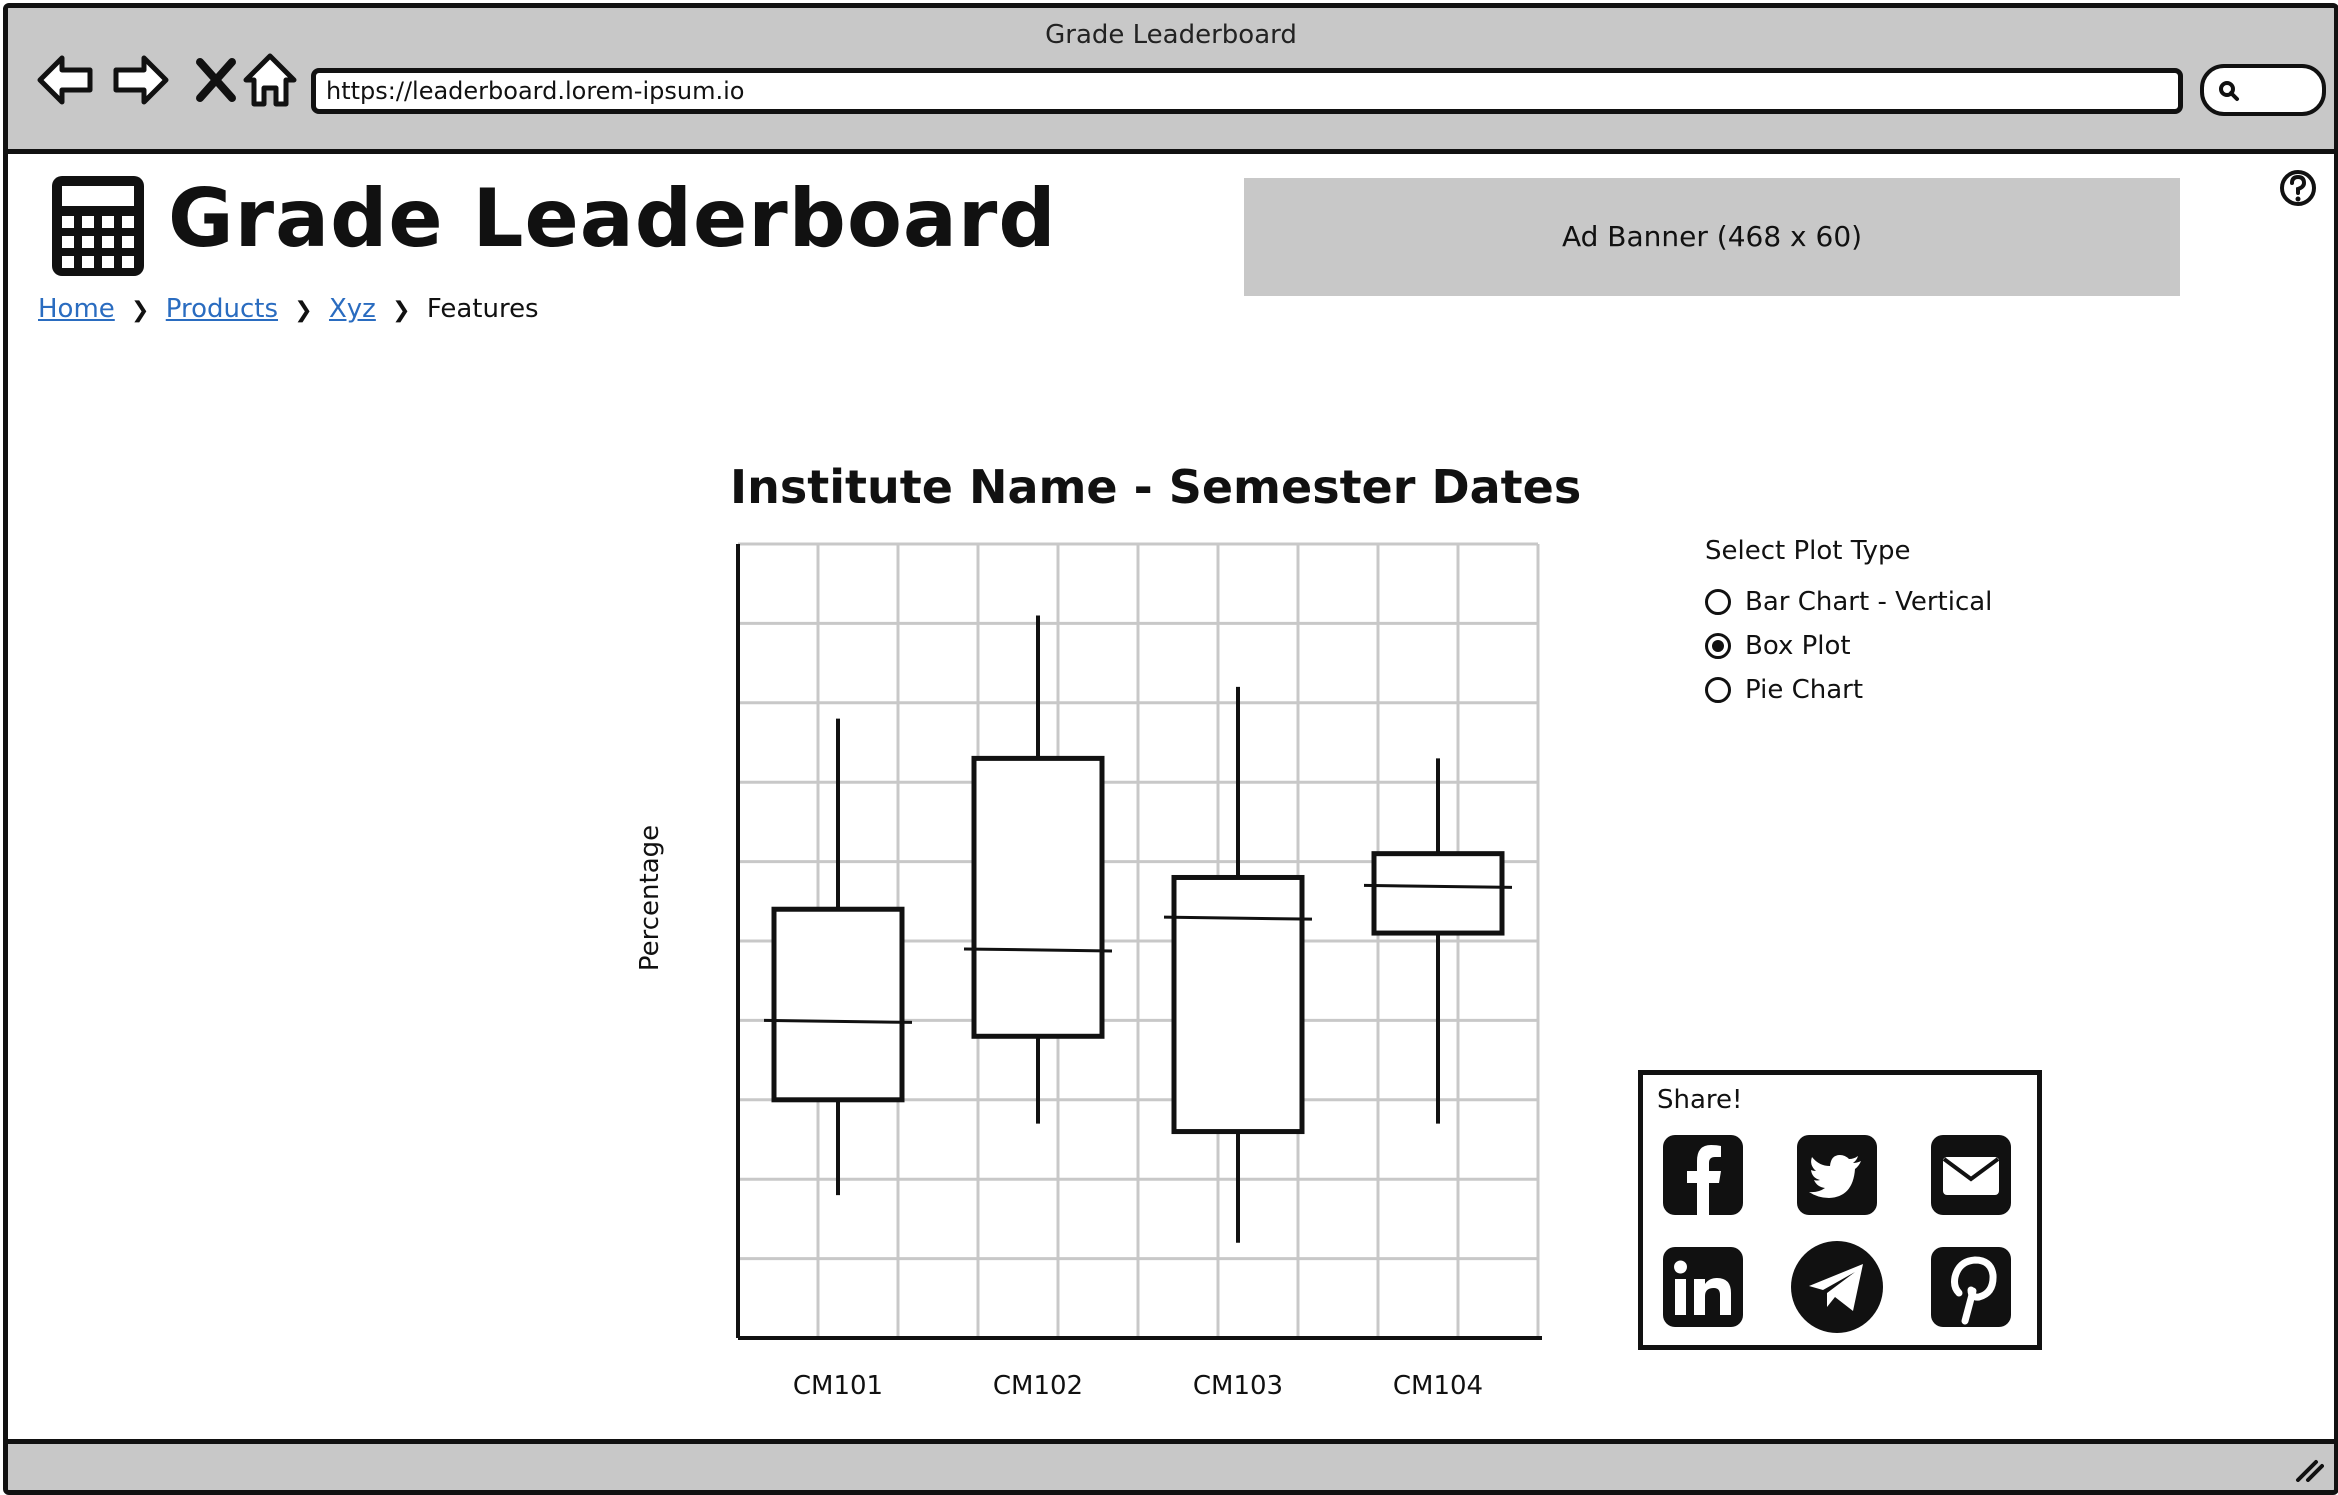 Image resolution: width=2338 pixels, height=1495 pixels. I want to click on breadcrumb-current: Features, so click(482, 309).